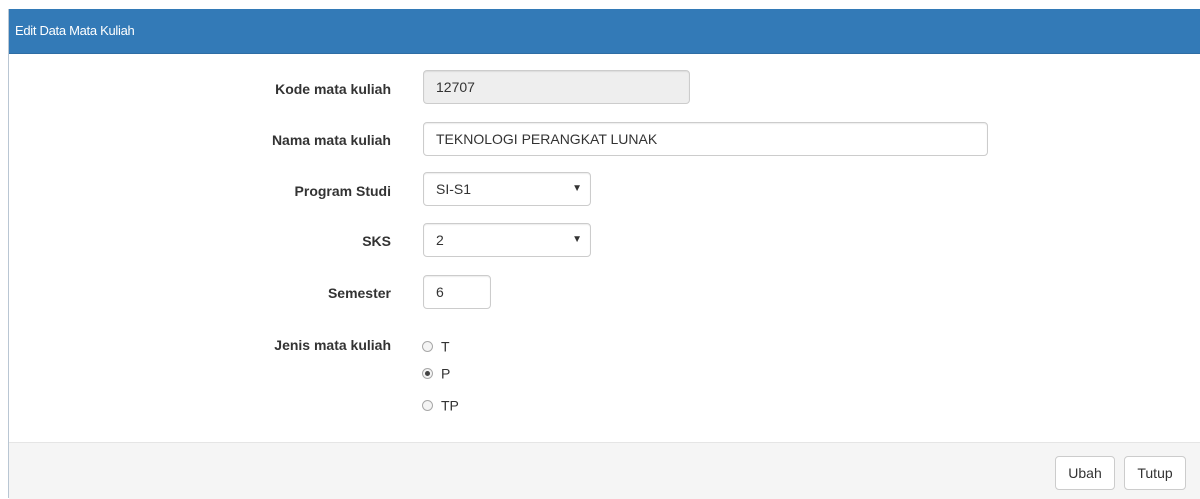 This screenshot has width=1200, height=499. Describe the element at coordinates (604, 31) in the screenshot. I see `modal-header: Edit Data Mata Kuliah` at that location.